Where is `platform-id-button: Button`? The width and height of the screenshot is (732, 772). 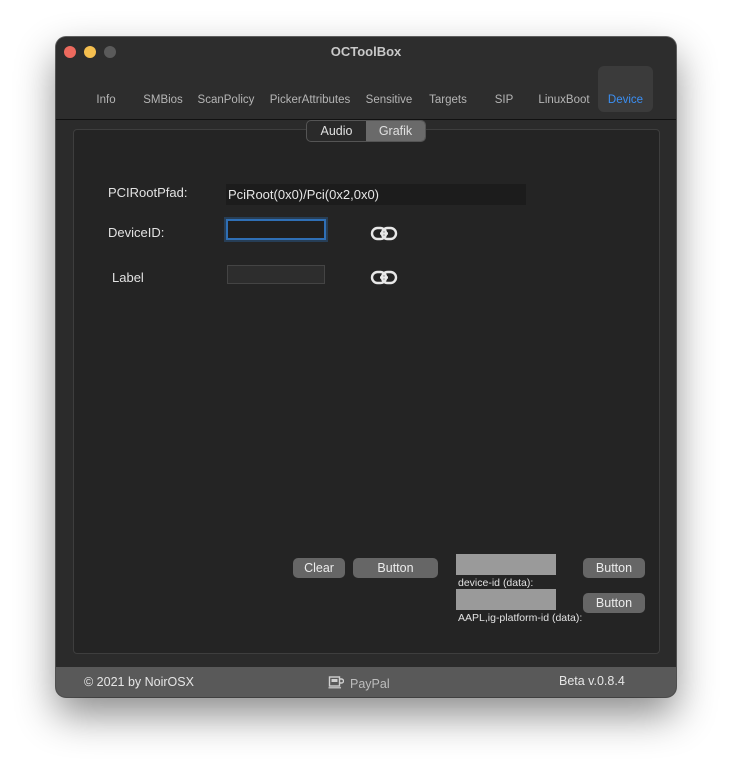 platform-id-button: Button is located at coordinates (614, 603).